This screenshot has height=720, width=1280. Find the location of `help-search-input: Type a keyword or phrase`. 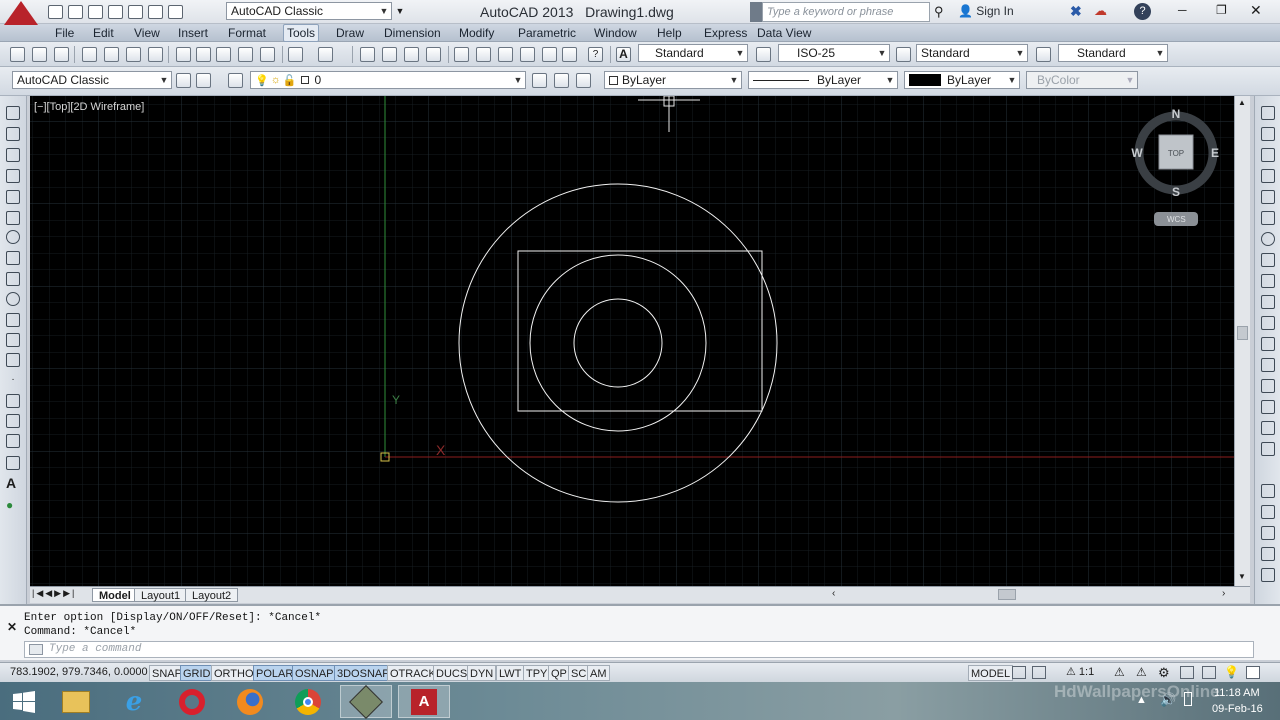

help-search-input: Type a keyword or phrase is located at coordinates (846, 12).